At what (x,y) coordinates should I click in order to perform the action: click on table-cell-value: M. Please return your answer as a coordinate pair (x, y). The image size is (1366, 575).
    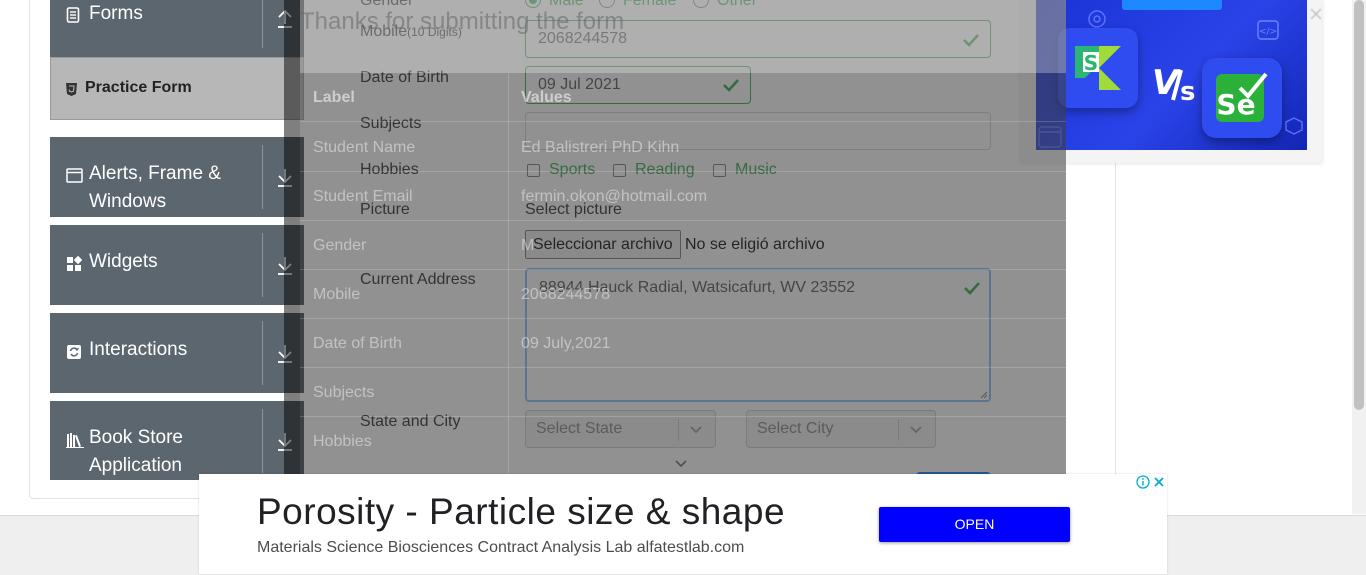
    Looking at the image, I should click on (528, 245).